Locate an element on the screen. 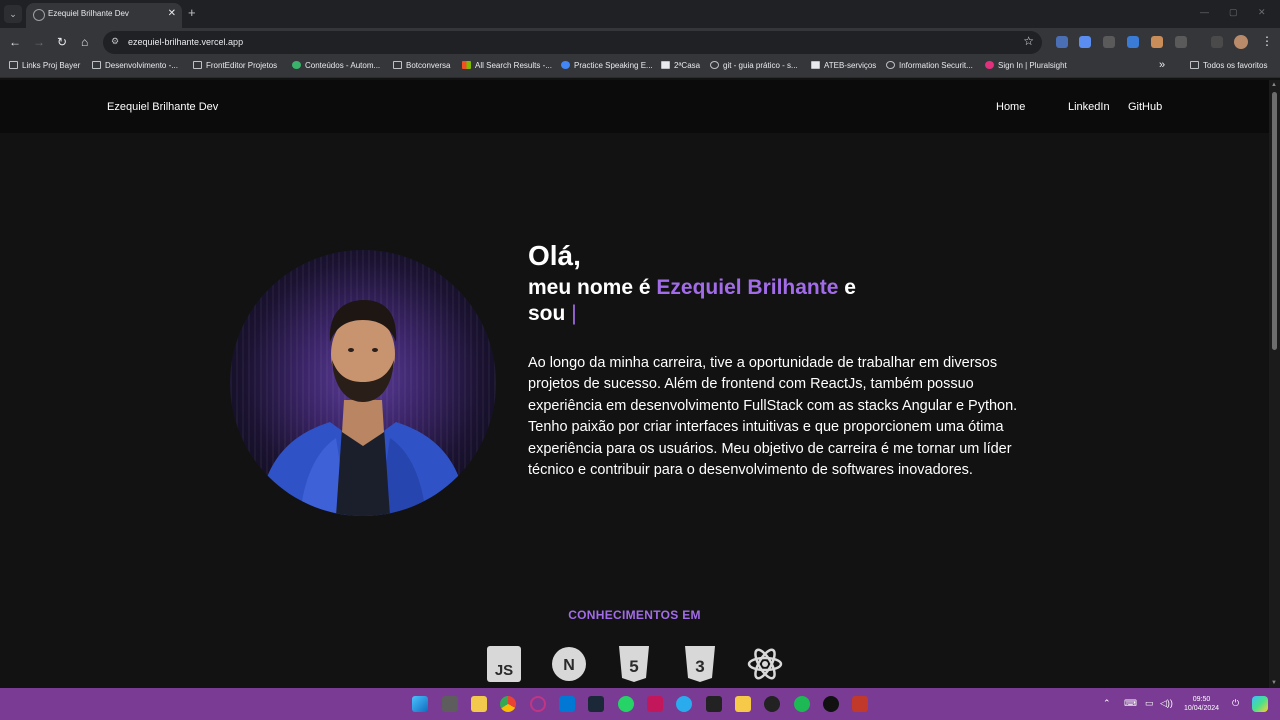 Image resolution: width=1280 pixels, height=720 pixels. vscode-icon is located at coordinates (567, 704).